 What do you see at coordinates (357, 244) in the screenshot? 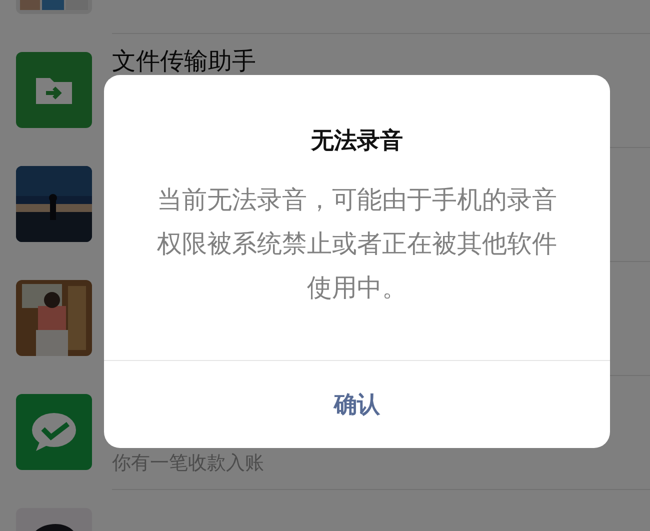
I see `dialog-message: 当前无法录音，可能由于手机的录音权限被系统禁止或者正在被其他软件使用中。` at bounding box center [357, 244].